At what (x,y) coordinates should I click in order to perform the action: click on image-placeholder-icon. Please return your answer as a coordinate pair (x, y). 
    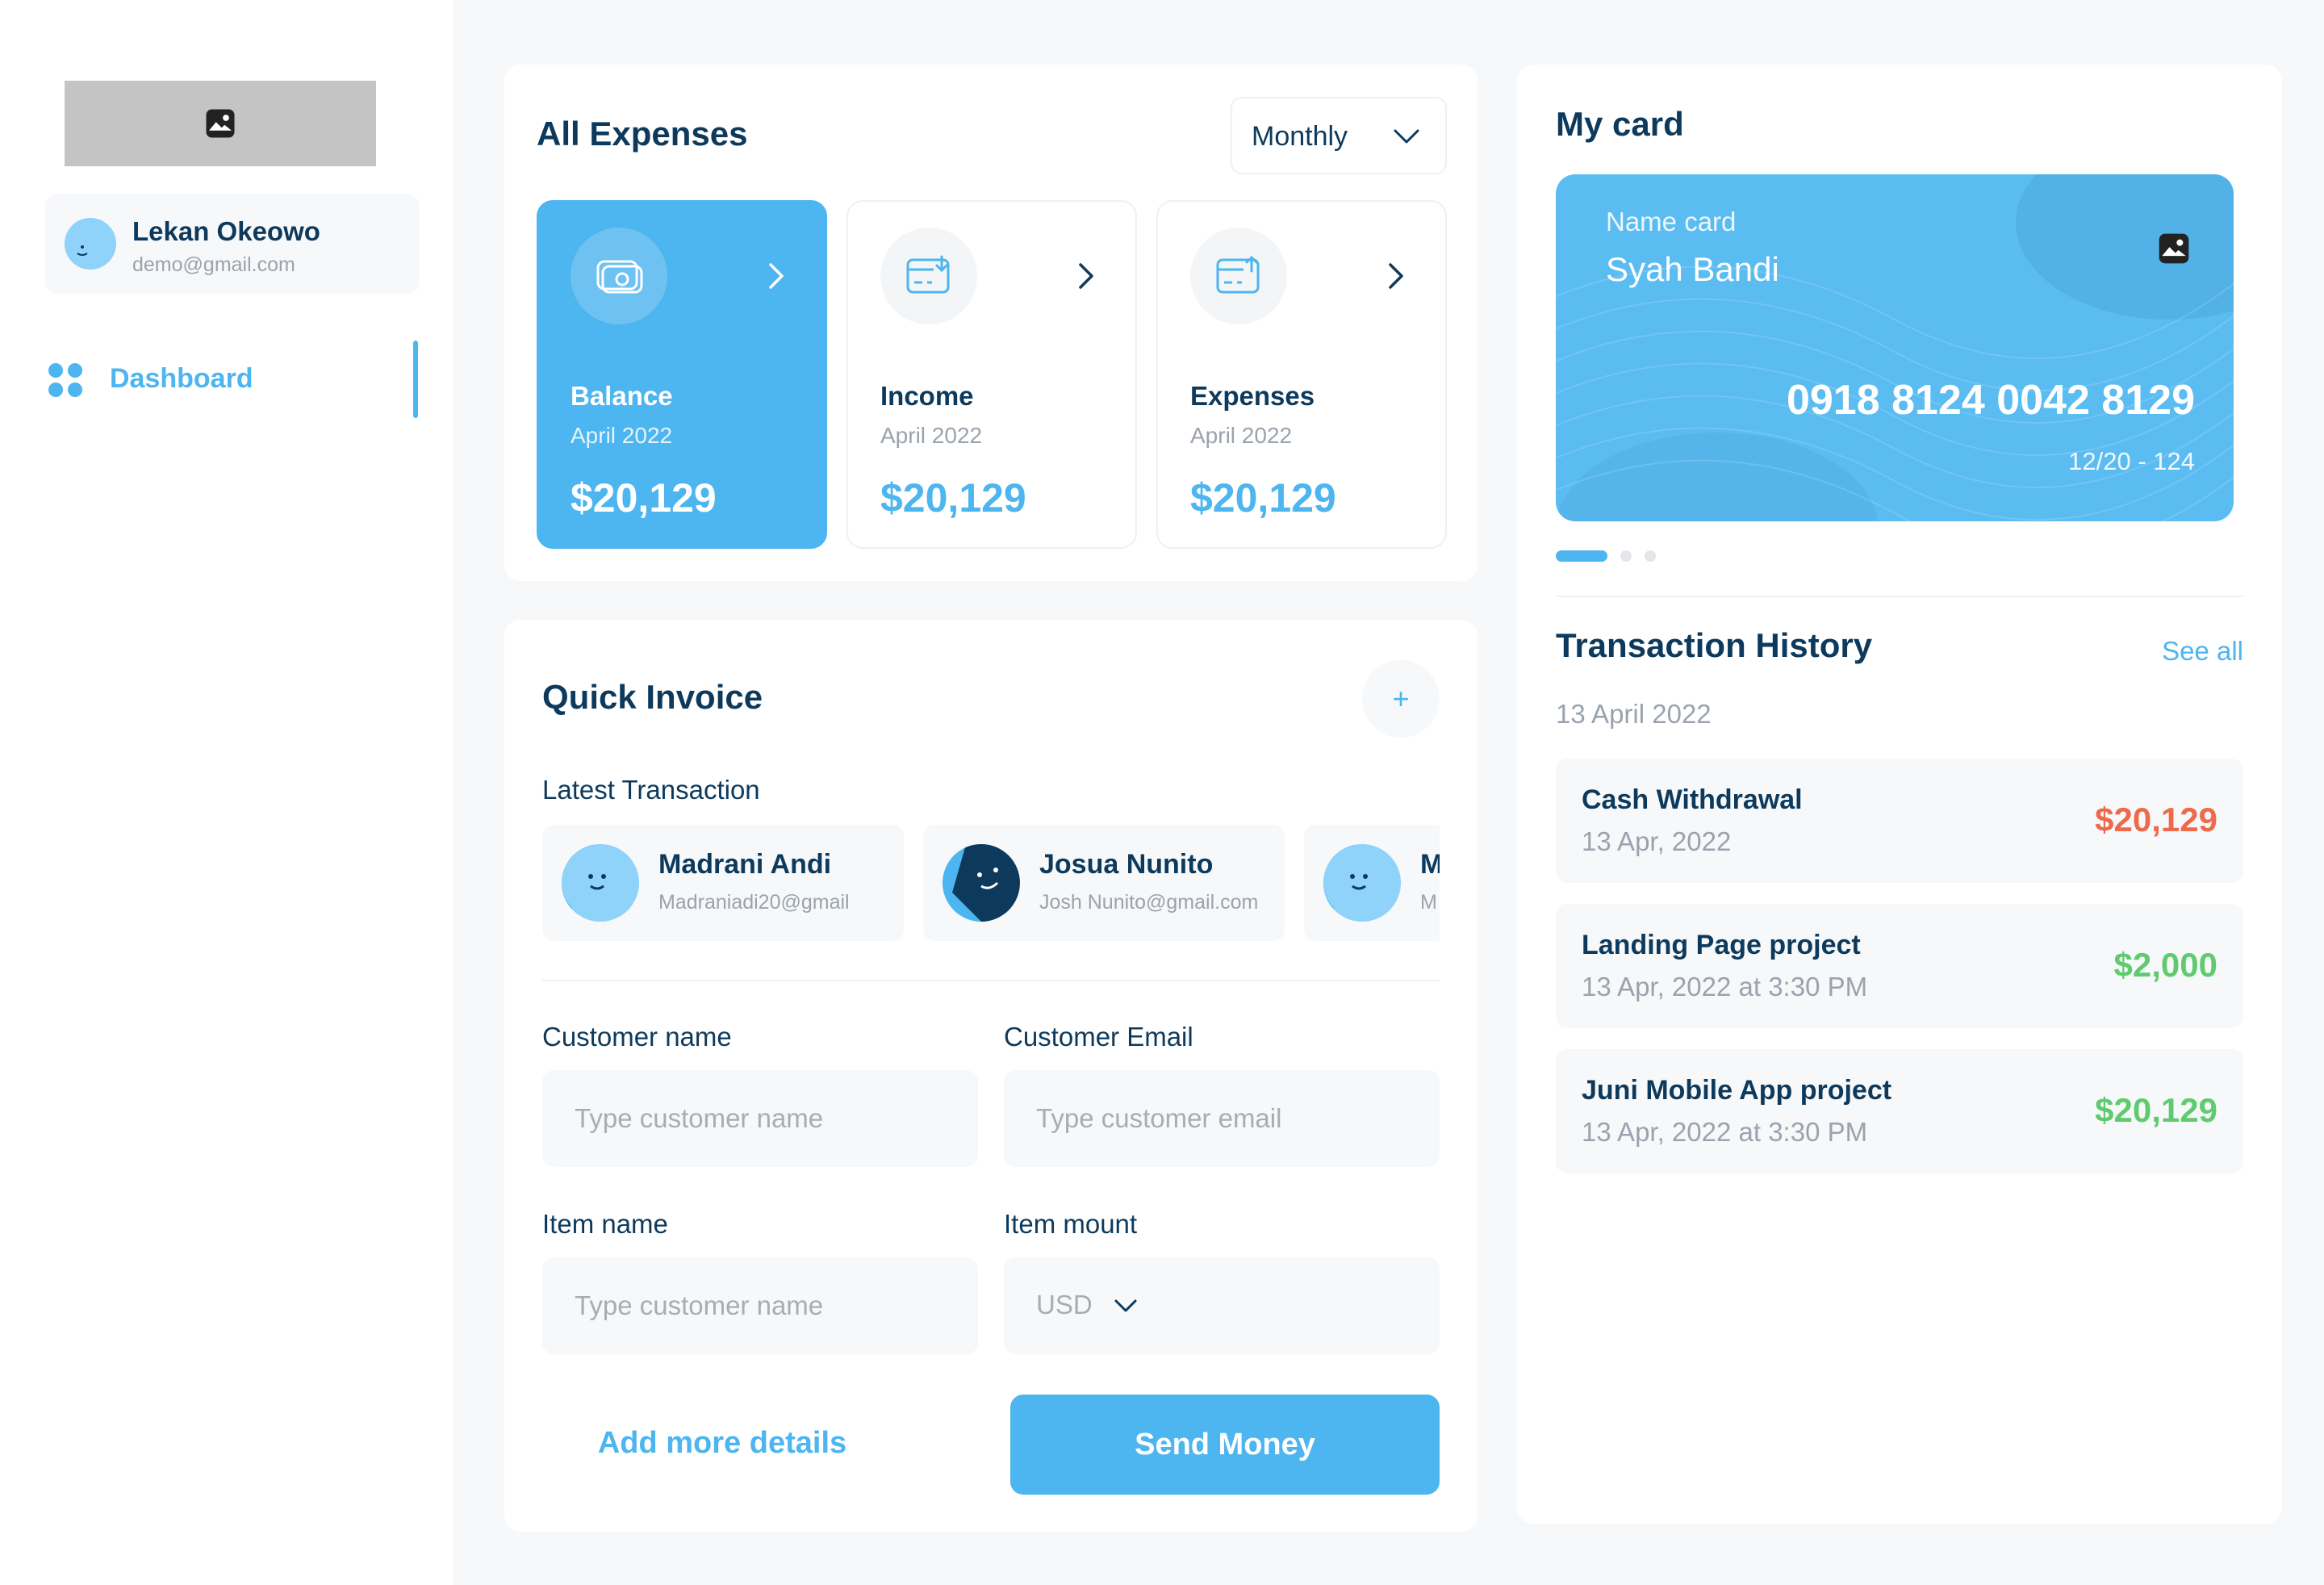
    Looking at the image, I should click on (220, 123).